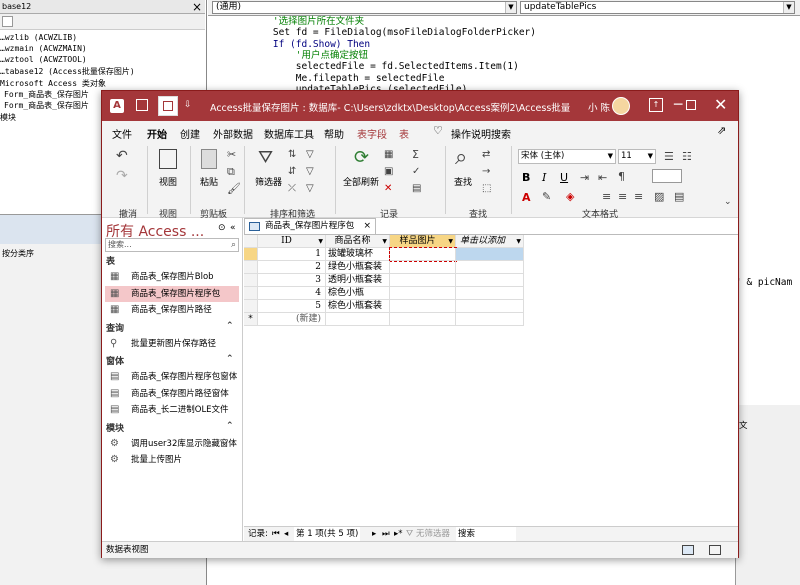  What do you see at coordinates (416, 189) in the screenshot?
I see `more-records-icon: ▤` at bounding box center [416, 189].